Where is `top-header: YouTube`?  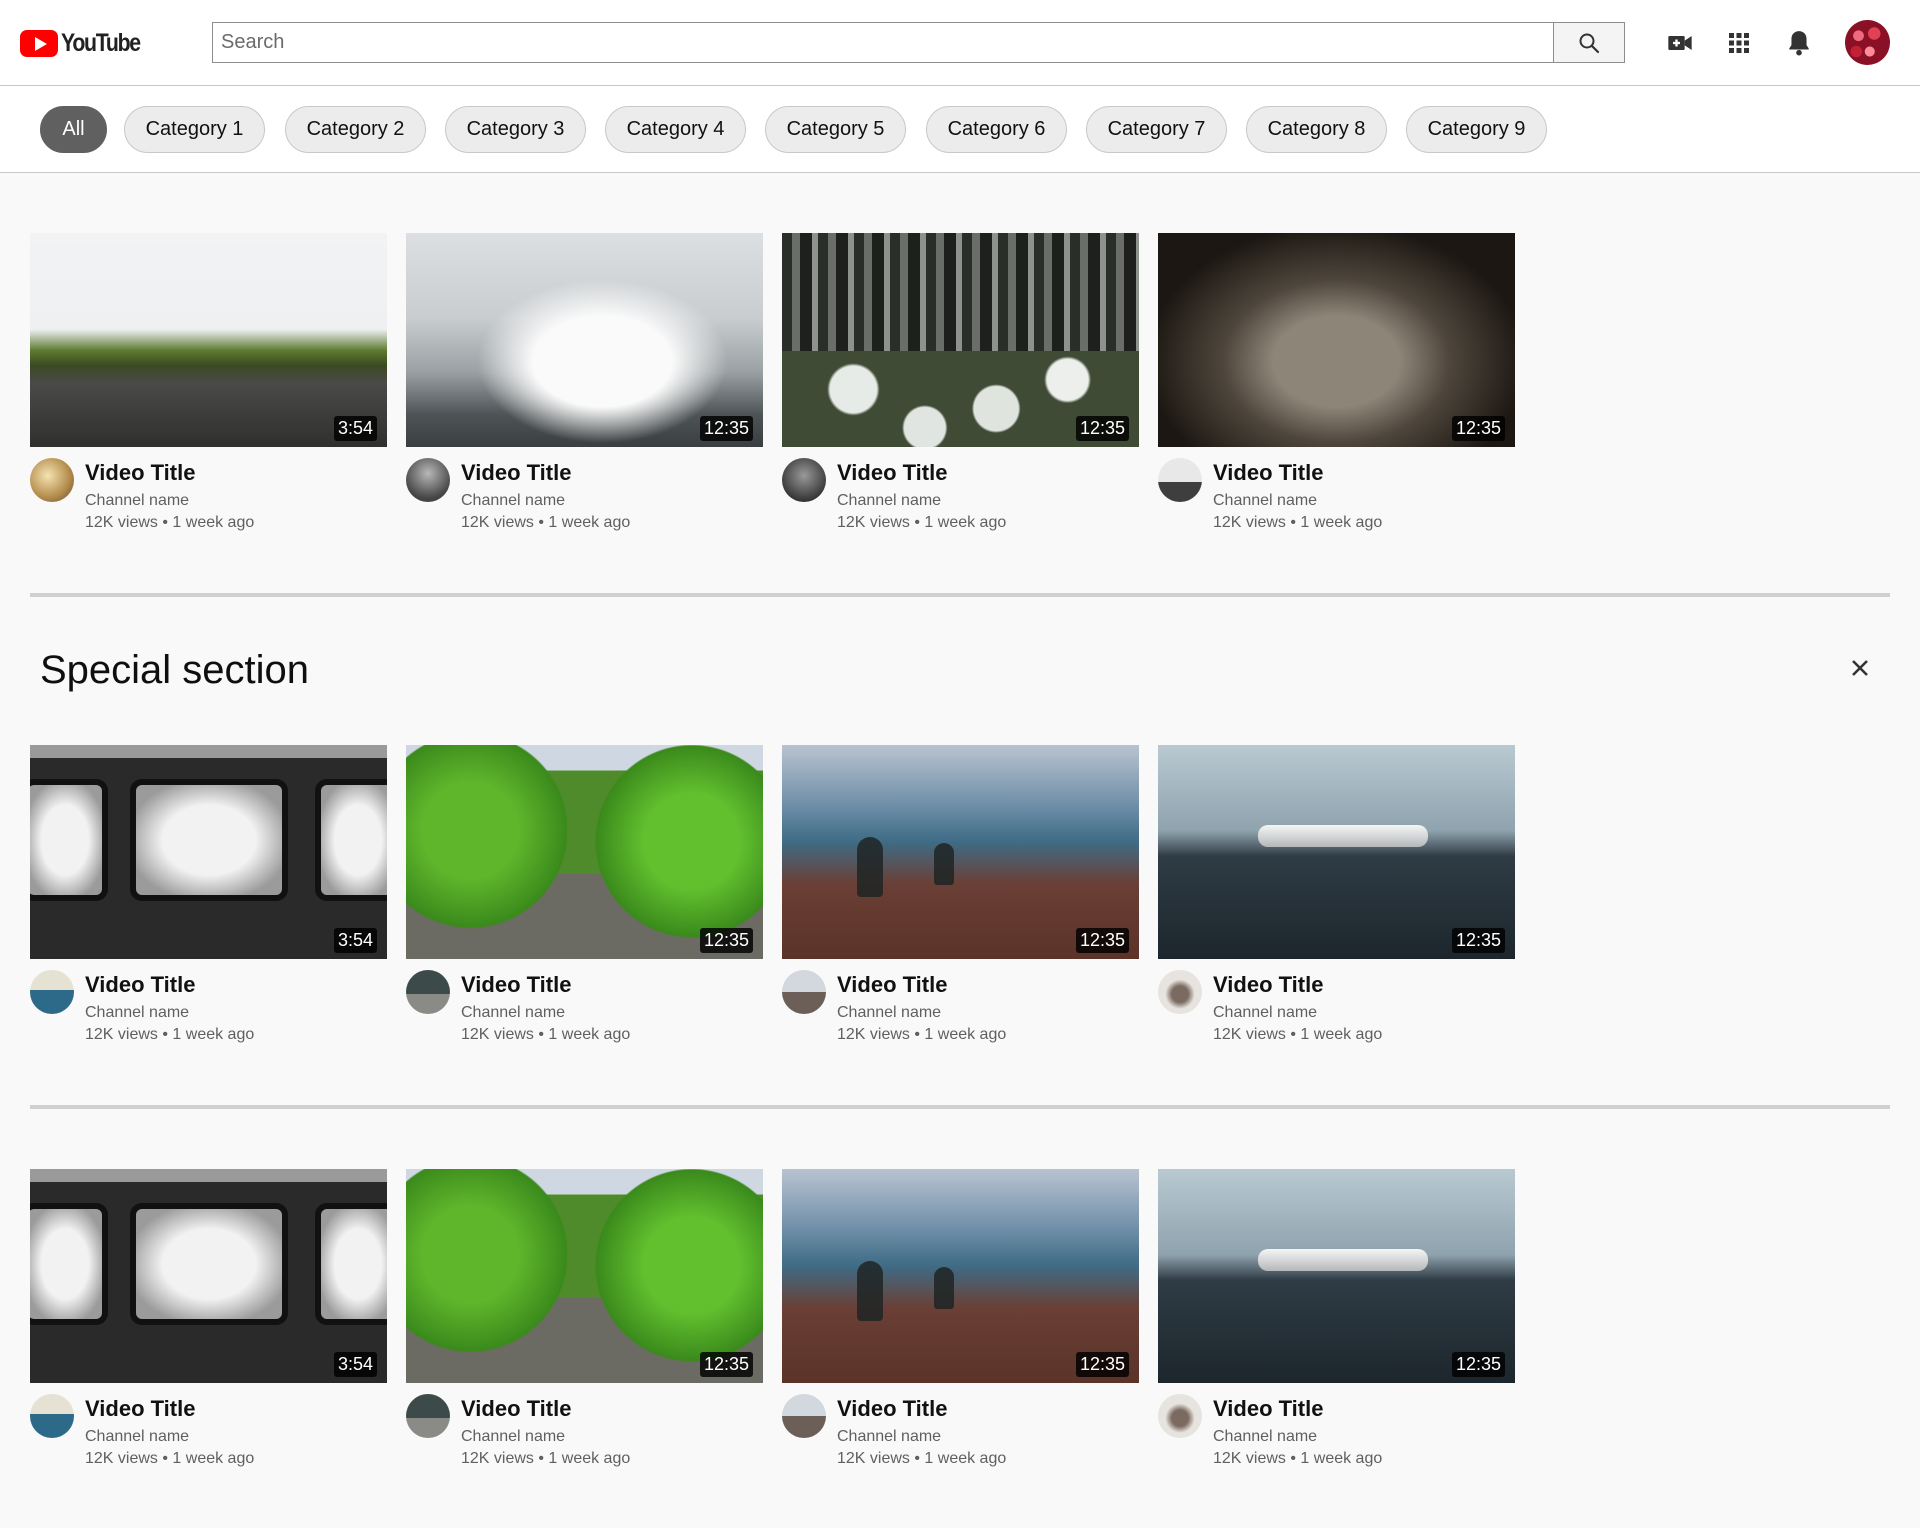 top-header: YouTube is located at coordinates (960, 43).